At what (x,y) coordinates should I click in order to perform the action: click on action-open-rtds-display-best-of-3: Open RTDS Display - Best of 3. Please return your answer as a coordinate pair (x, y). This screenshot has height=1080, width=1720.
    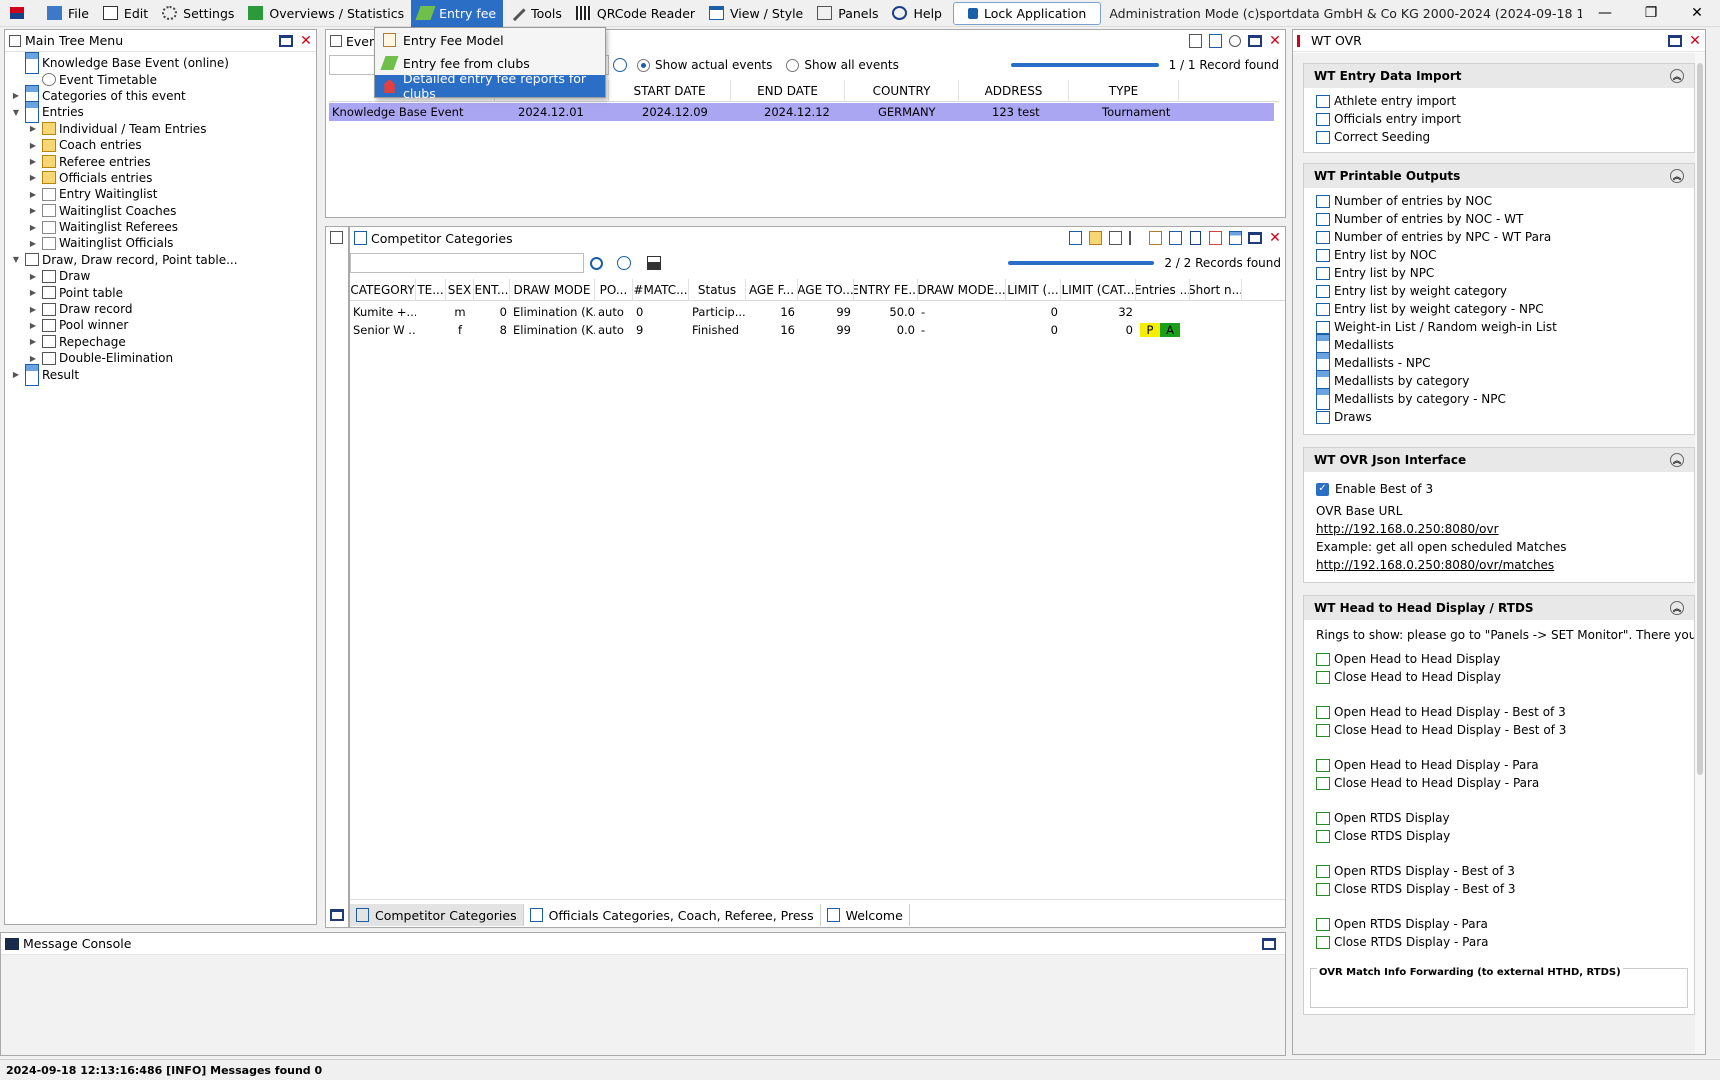
    Looking at the image, I should click on (1499, 871).